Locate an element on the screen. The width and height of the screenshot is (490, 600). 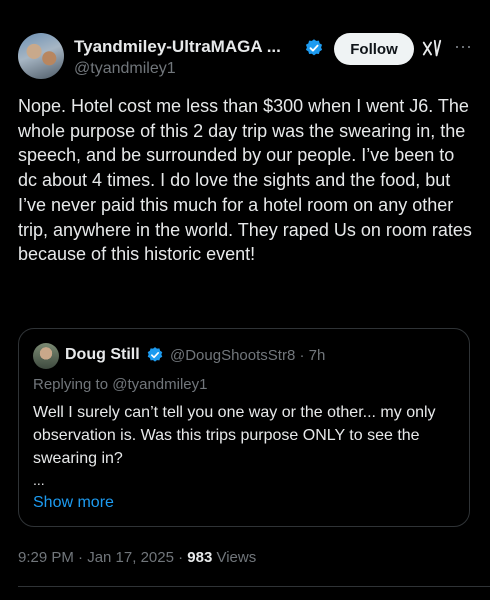
grok-icon is located at coordinates (432, 49).